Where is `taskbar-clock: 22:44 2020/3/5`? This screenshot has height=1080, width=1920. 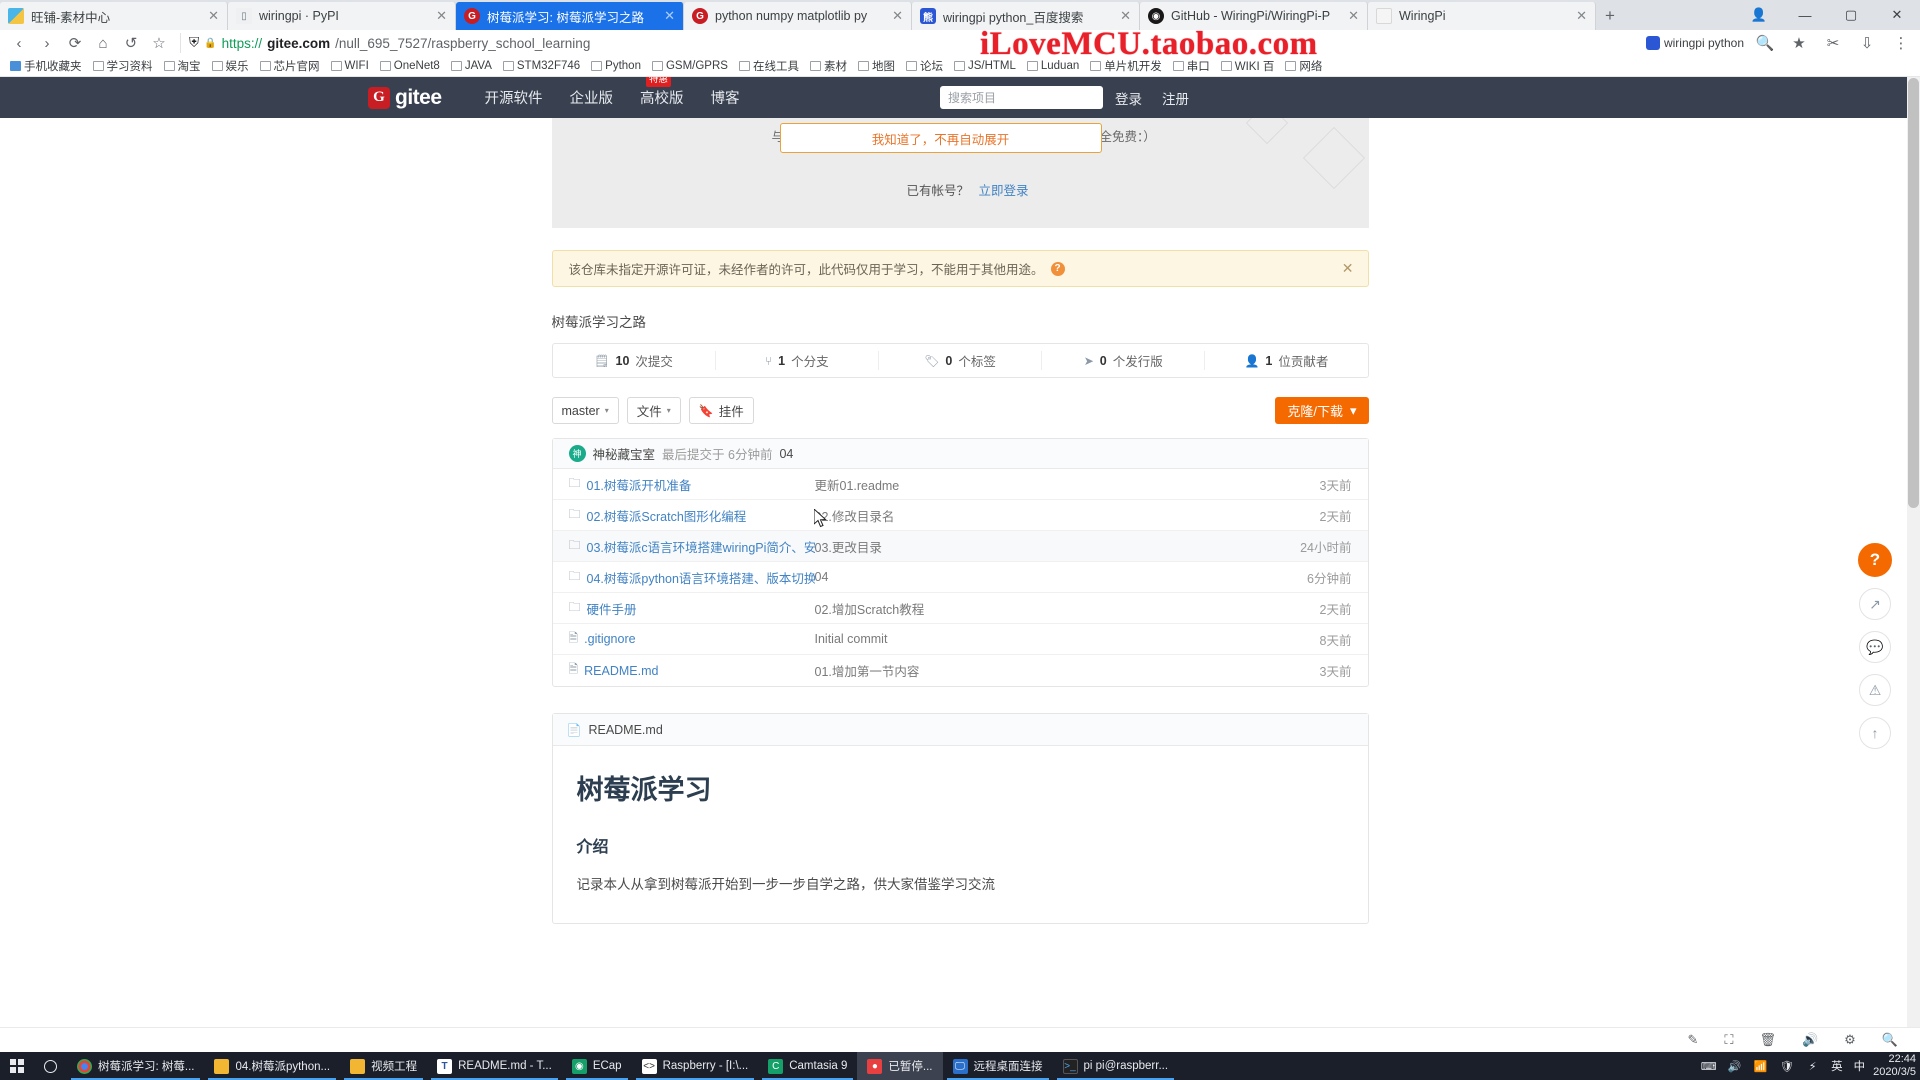
taskbar-clock: 22:44 2020/3/5 is located at coordinates (1896, 1065).